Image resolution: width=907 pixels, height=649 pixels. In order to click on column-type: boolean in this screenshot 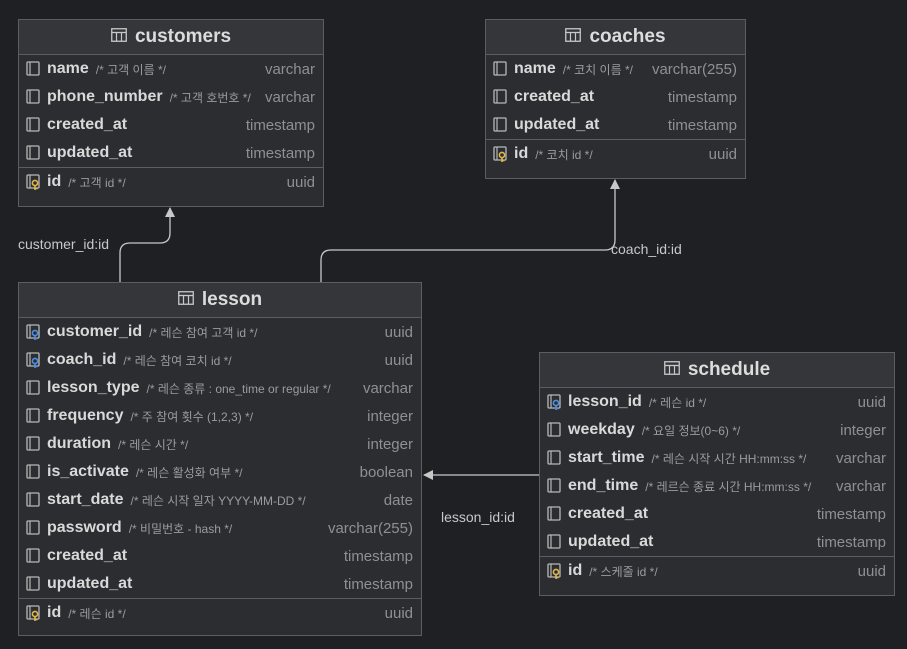, I will do `click(386, 472)`.